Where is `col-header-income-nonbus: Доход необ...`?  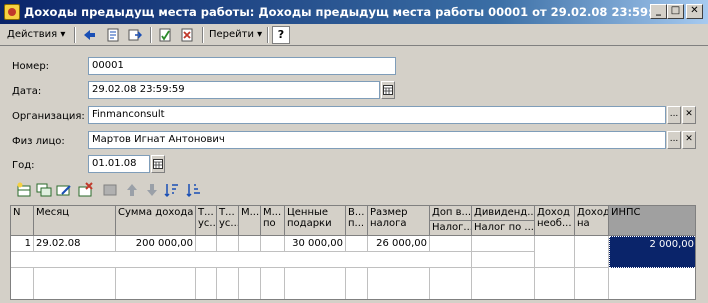 col-header-income-nonbus: Доход необ... is located at coordinates (555, 221).